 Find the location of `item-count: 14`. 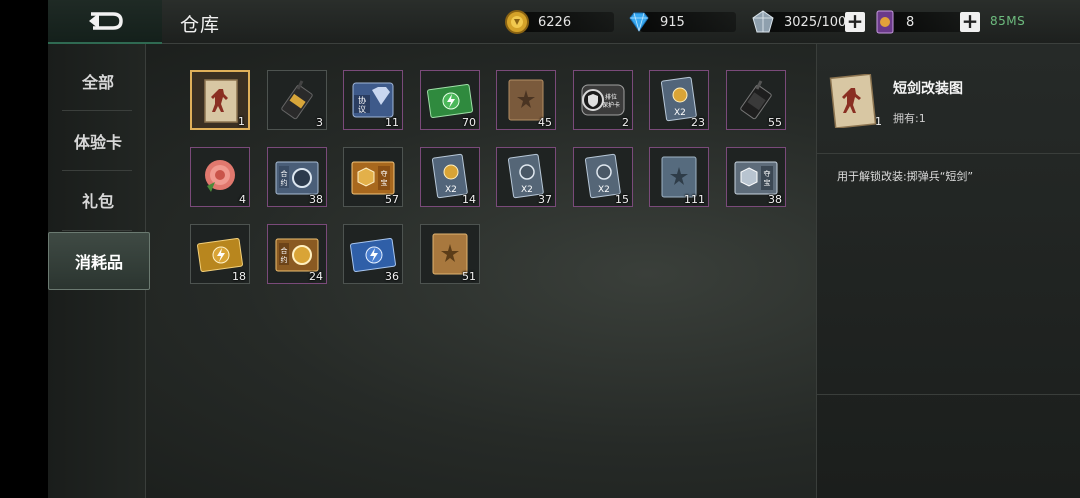

item-count: 14 is located at coordinates (469, 199).